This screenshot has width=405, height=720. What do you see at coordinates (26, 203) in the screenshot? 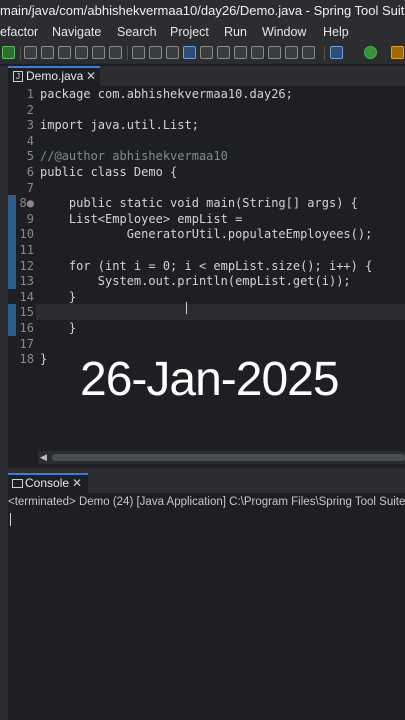
I see `line-number: 8●` at bounding box center [26, 203].